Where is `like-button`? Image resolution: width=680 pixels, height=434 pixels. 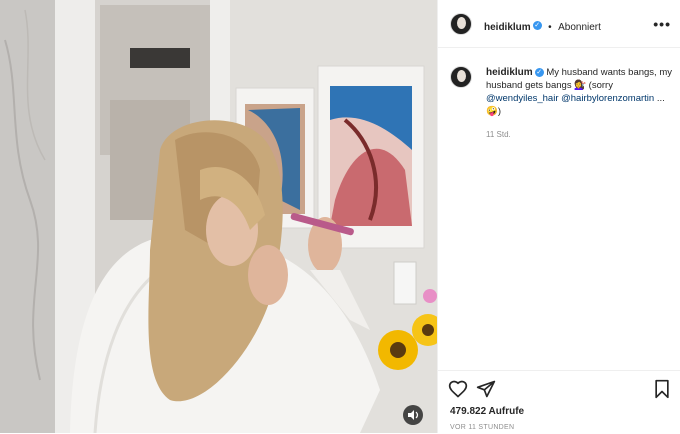 like-button is located at coordinates (458, 389).